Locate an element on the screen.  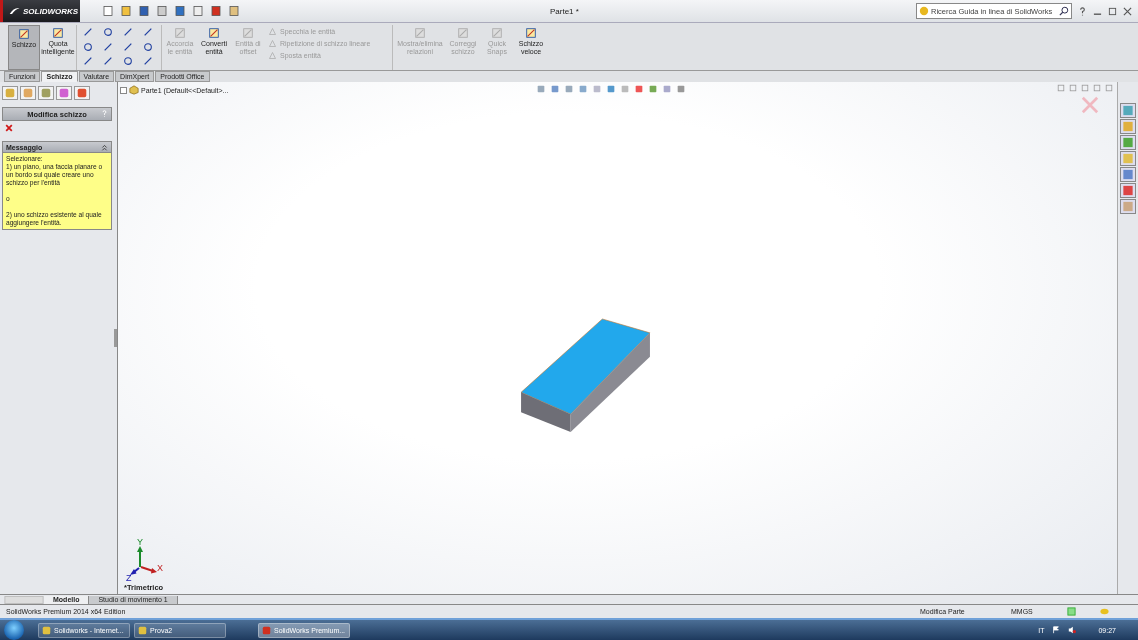
part-icon is located at coordinates (134, 90).